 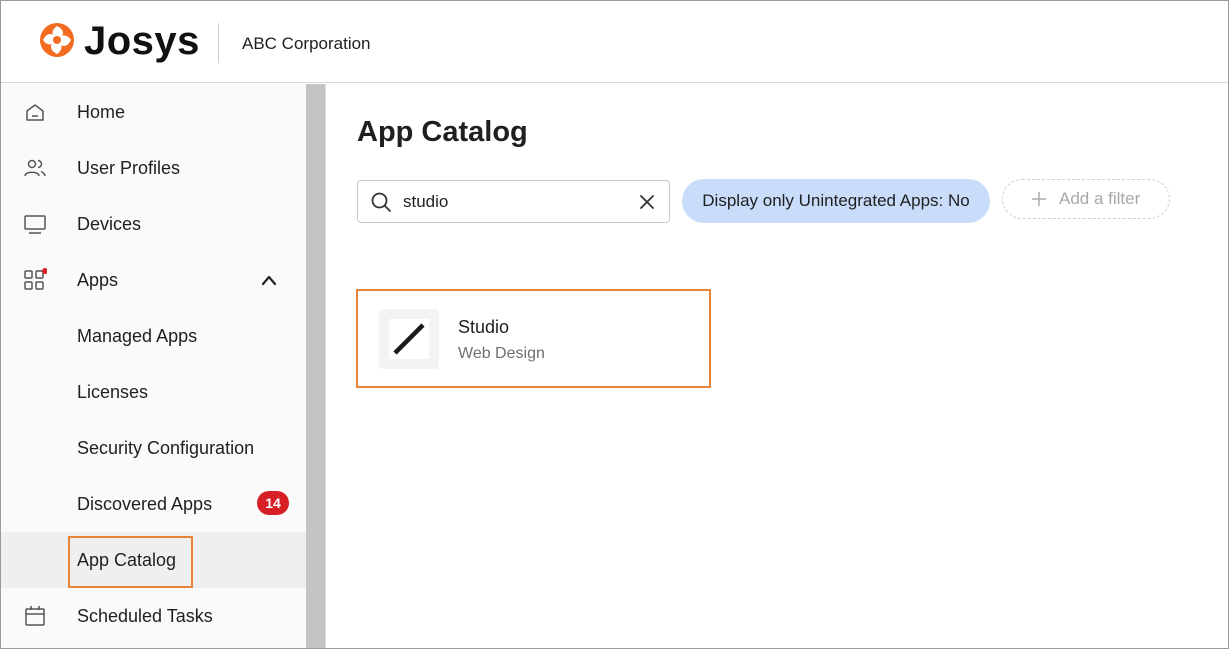 I want to click on app-card-studio: Studio Web Design, so click(x=533, y=338).